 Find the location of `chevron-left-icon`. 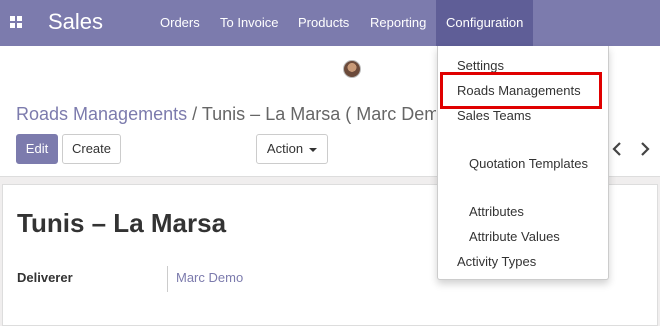

chevron-left-icon is located at coordinates (617, 149).